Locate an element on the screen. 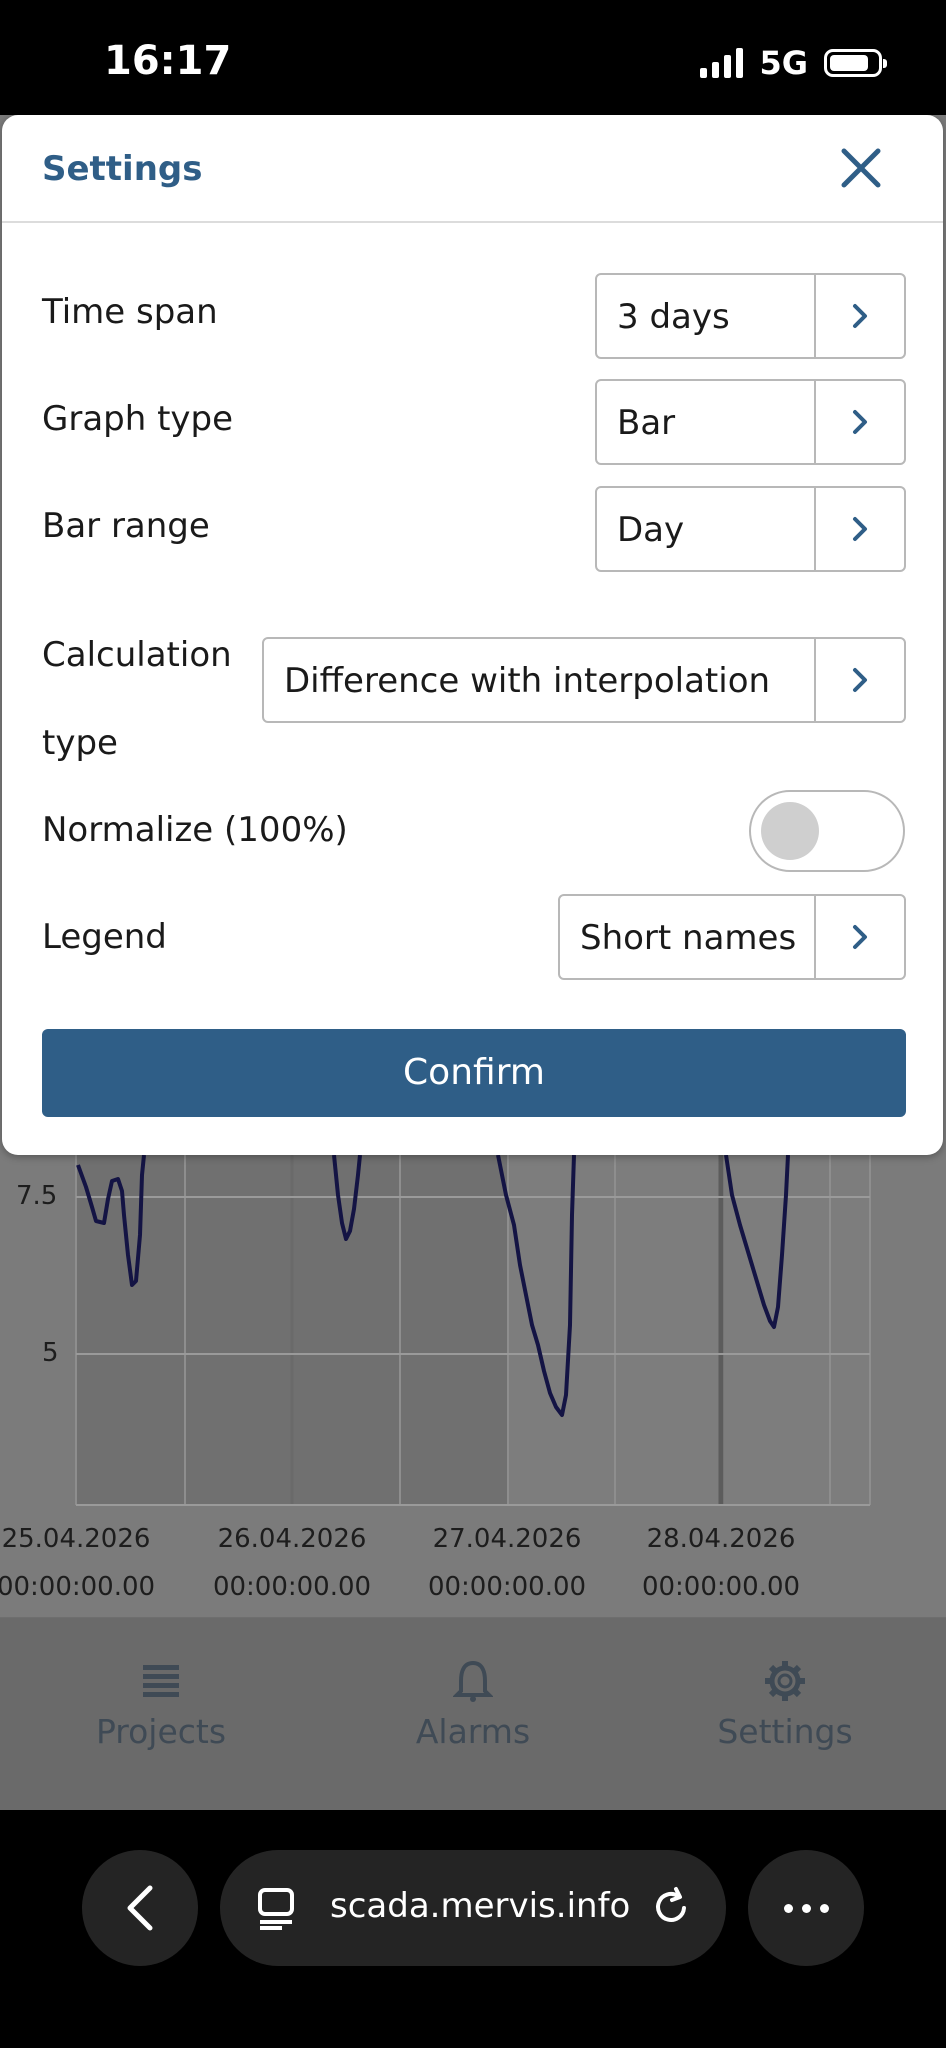 This screenshot has width=946, height=2048. status-time: 16:17 is located at coordinates (168, 61).